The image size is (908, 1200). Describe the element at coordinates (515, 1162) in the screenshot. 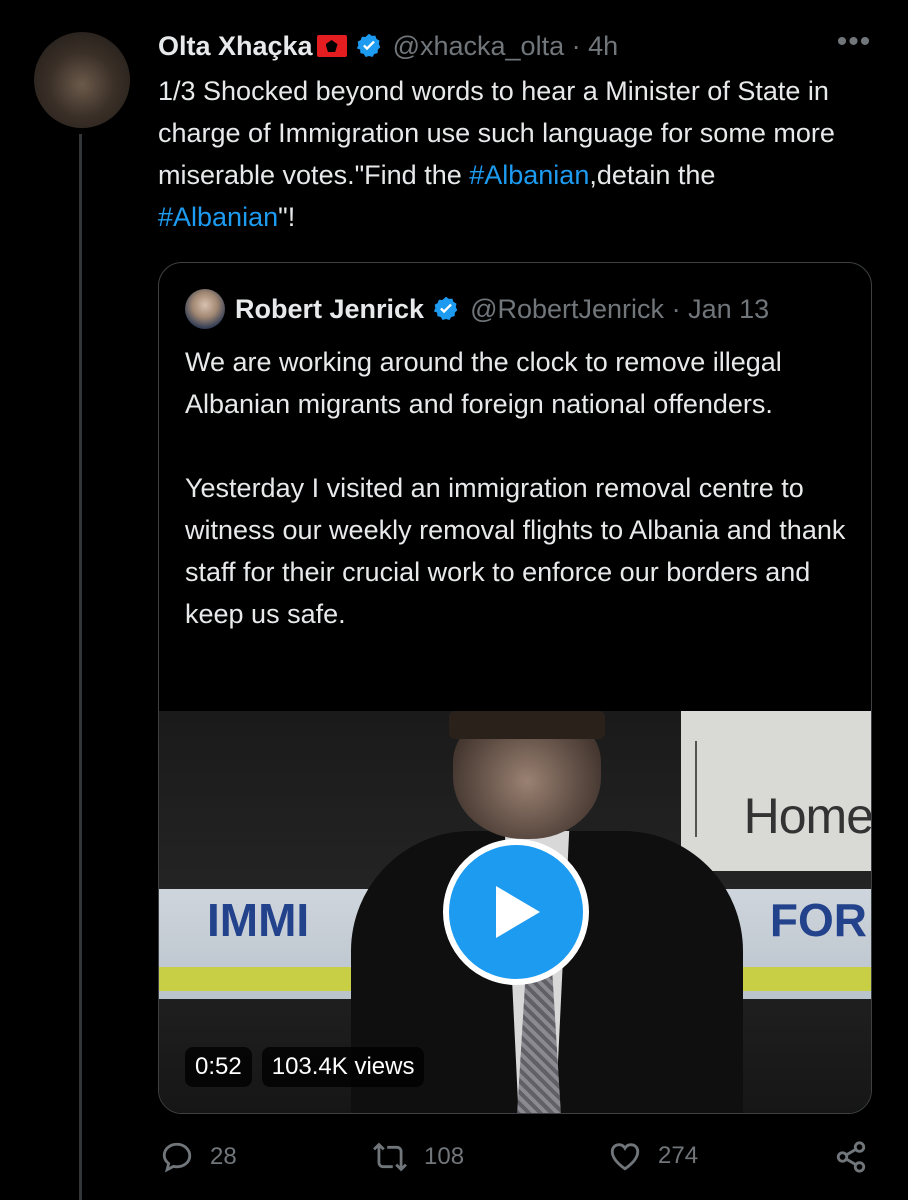

I see `action-bar: 28 108 274` at that location.